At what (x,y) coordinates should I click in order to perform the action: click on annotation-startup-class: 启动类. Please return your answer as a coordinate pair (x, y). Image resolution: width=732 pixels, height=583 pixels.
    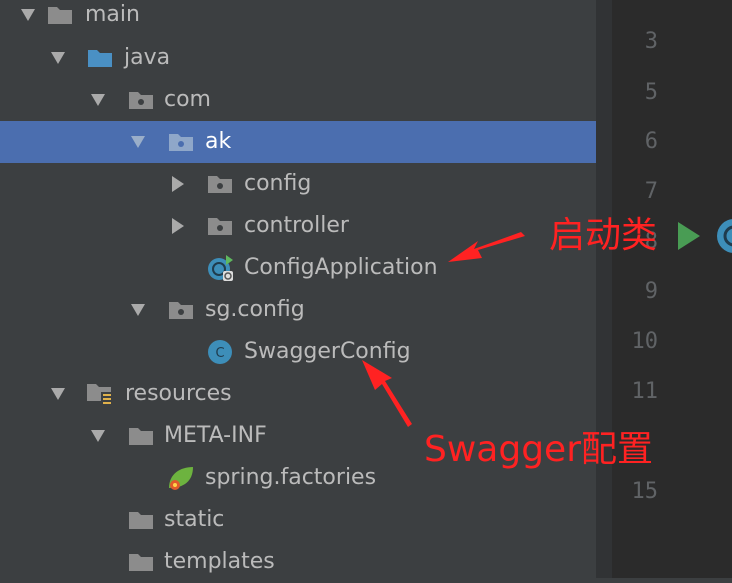
    Looking at the image, I should click on (603, 235).